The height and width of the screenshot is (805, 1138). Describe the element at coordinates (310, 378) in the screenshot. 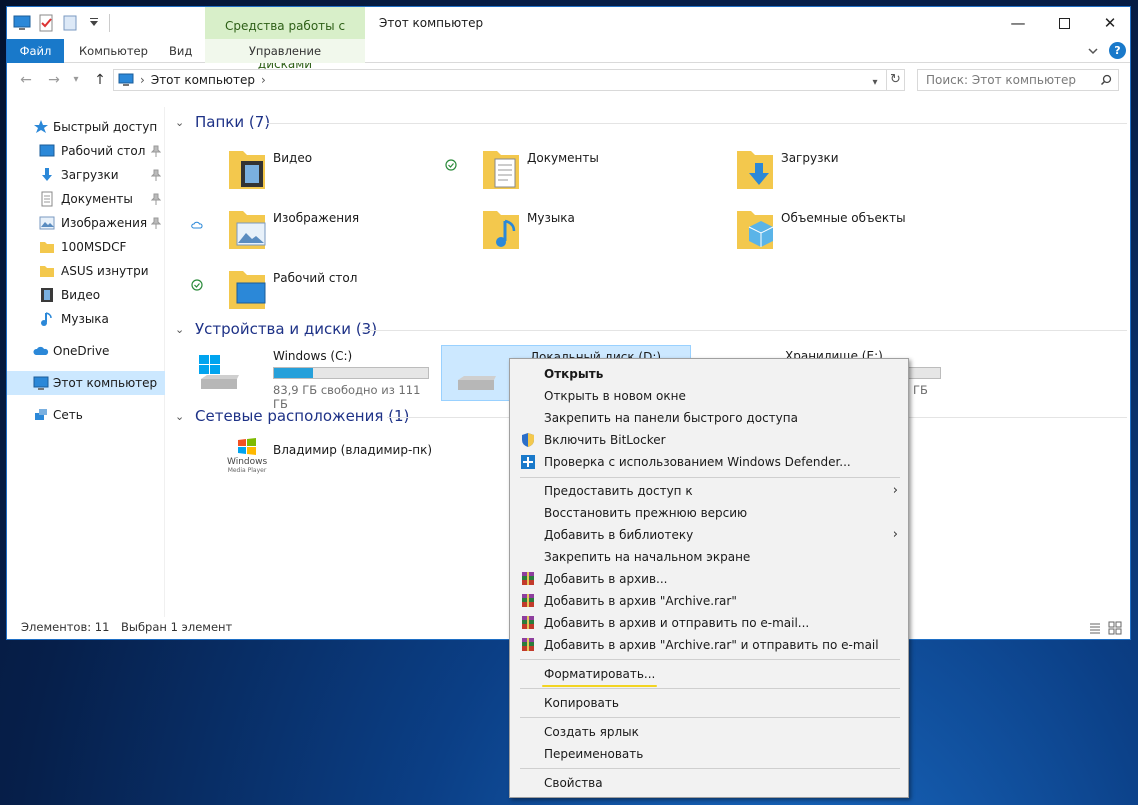

I see `drive-tile-c: Windows (C:) 83,9 ГБ свободно из 111 ГБ` at that location.